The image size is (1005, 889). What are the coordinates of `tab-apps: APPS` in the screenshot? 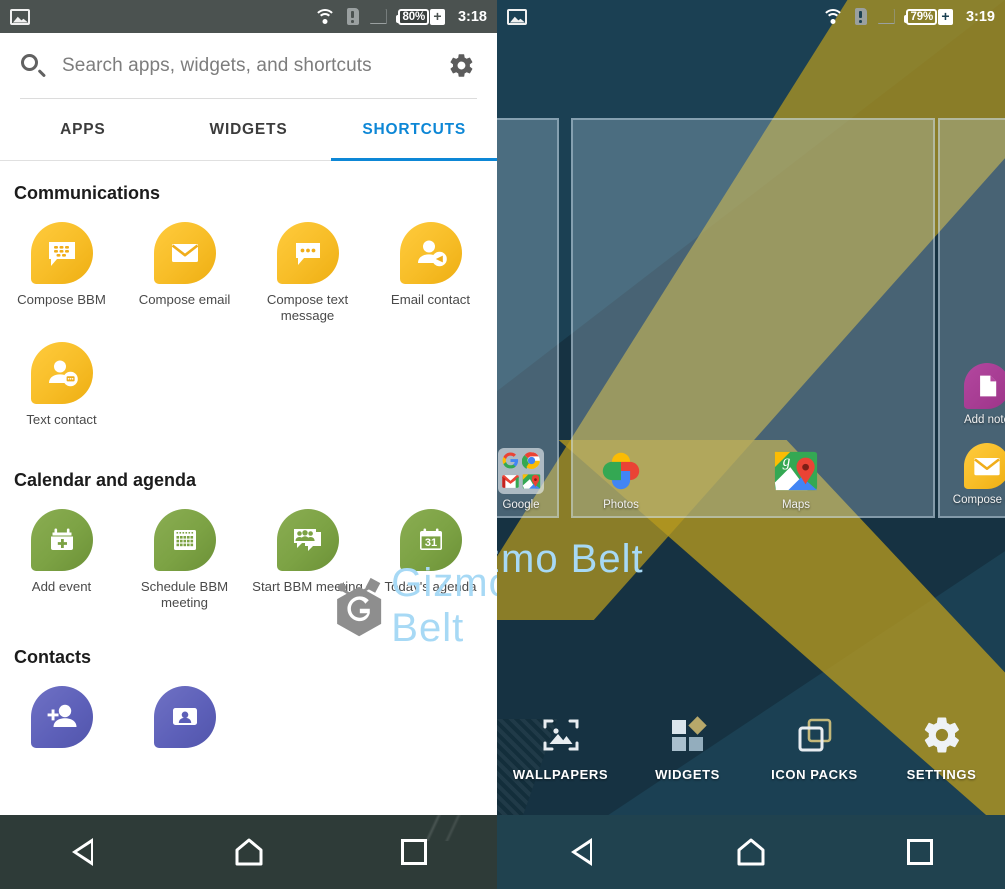 It's located at (83, 129).